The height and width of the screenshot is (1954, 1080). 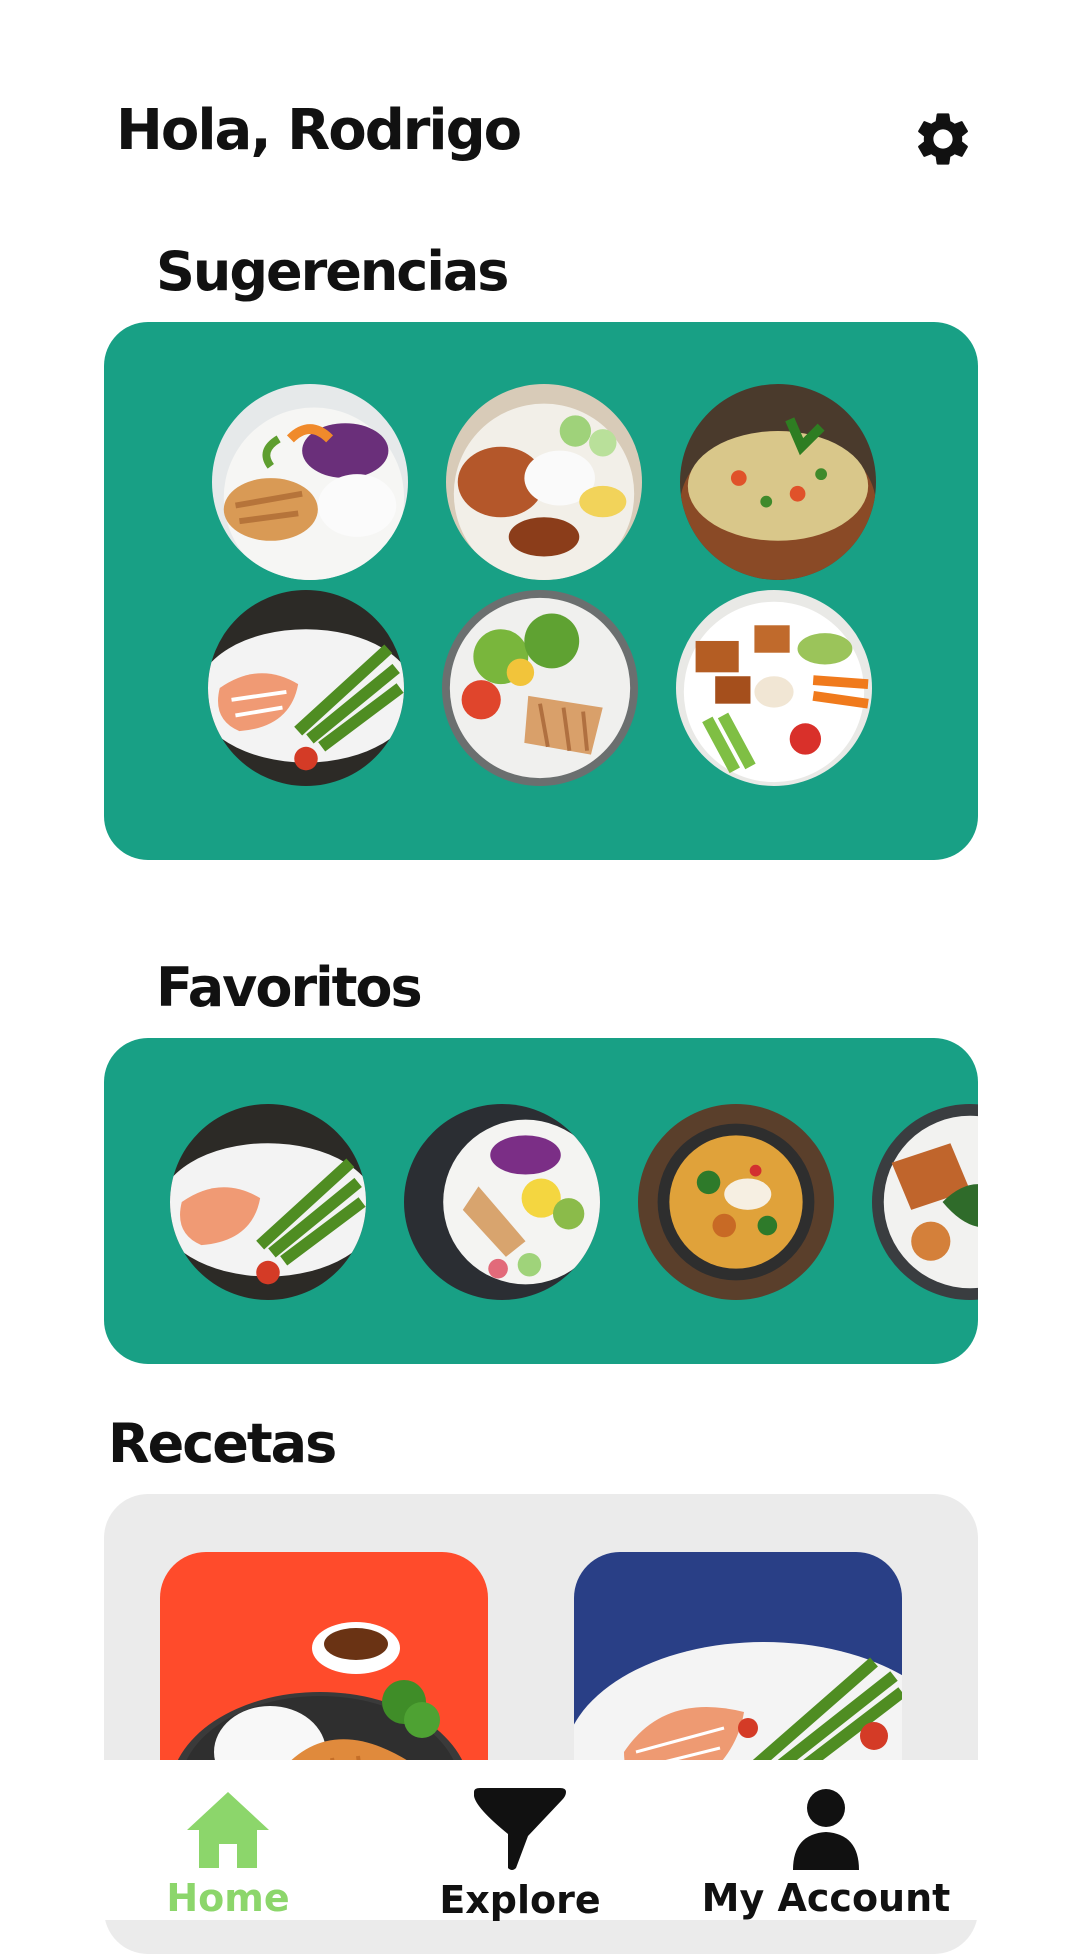 I want to click on recipes-title: Recetas, so click(x=222, y=1443).